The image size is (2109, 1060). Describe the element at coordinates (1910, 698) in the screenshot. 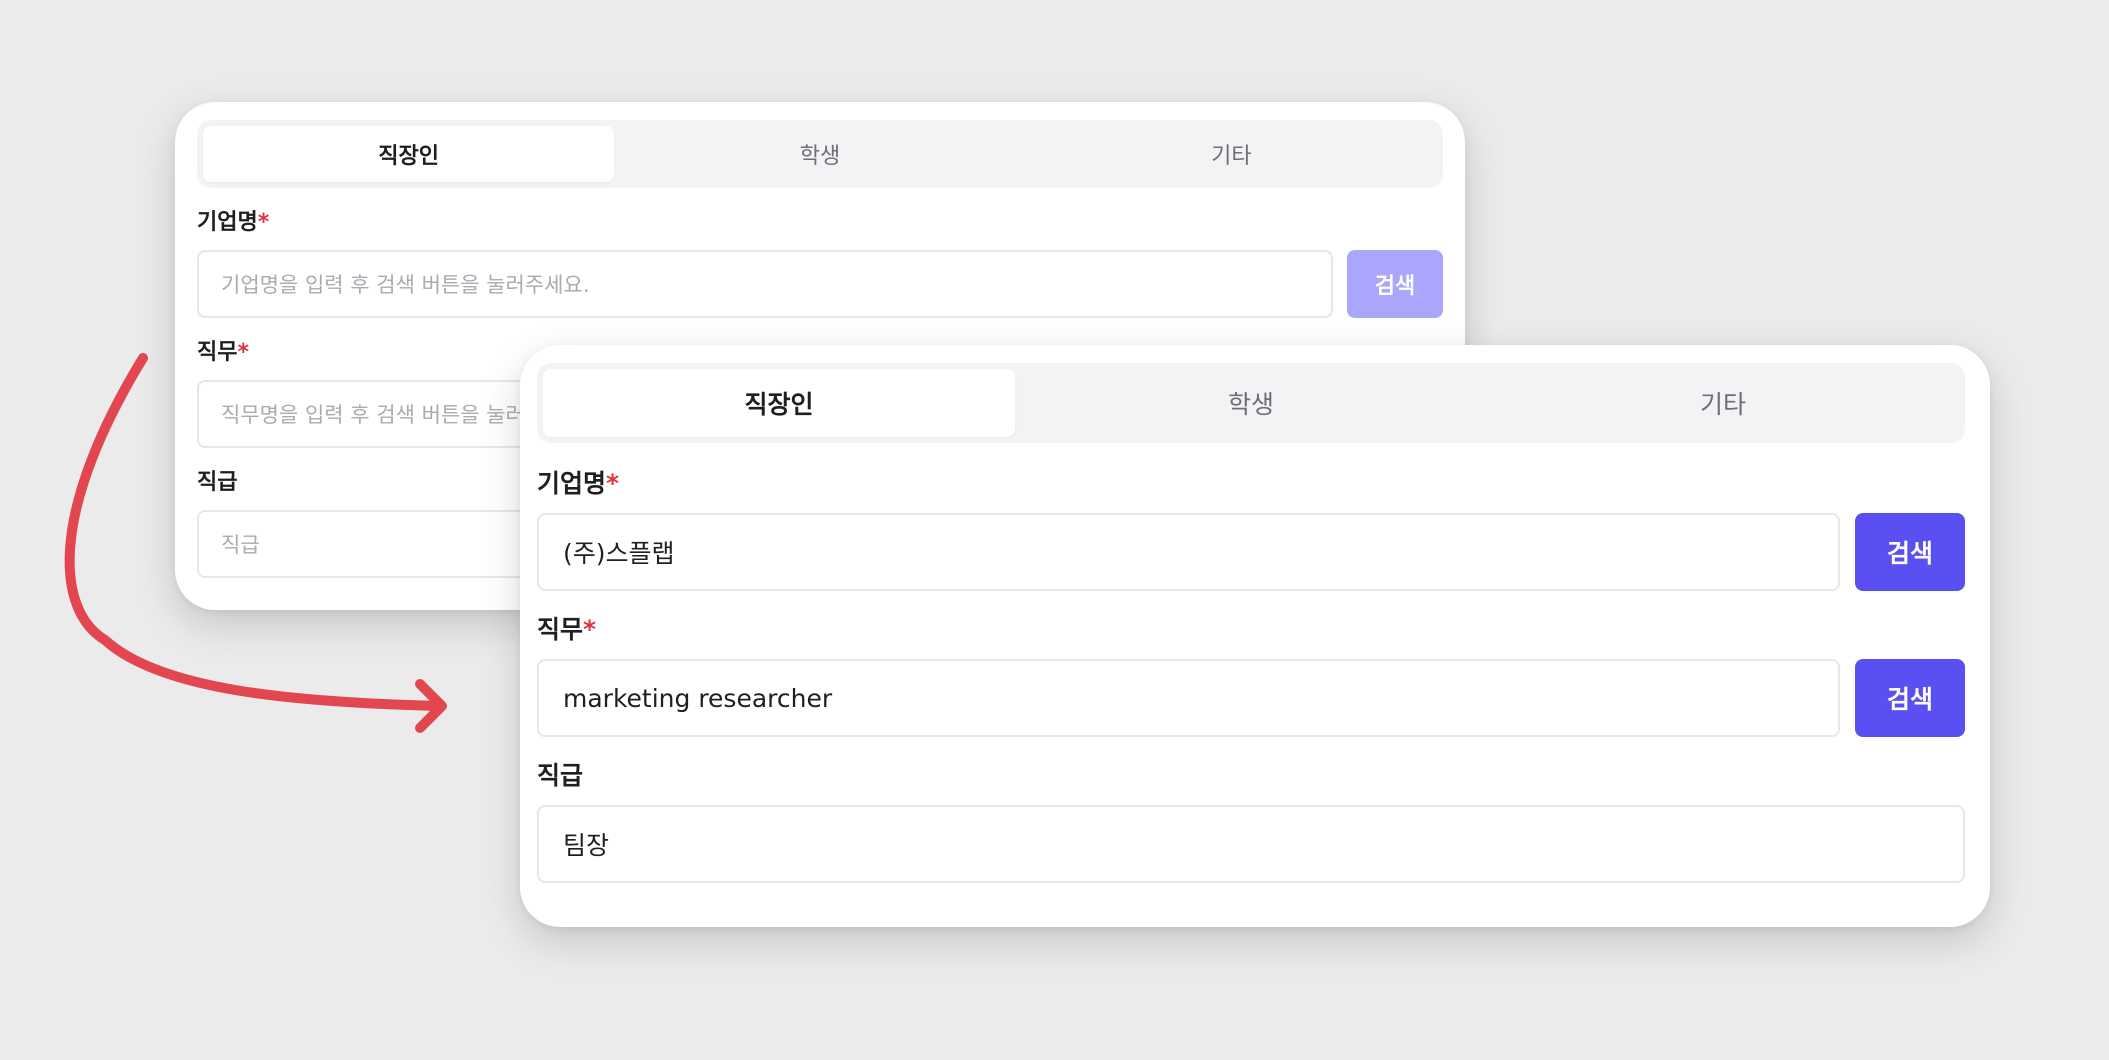

I see `job-search-button: 검색` at that location.